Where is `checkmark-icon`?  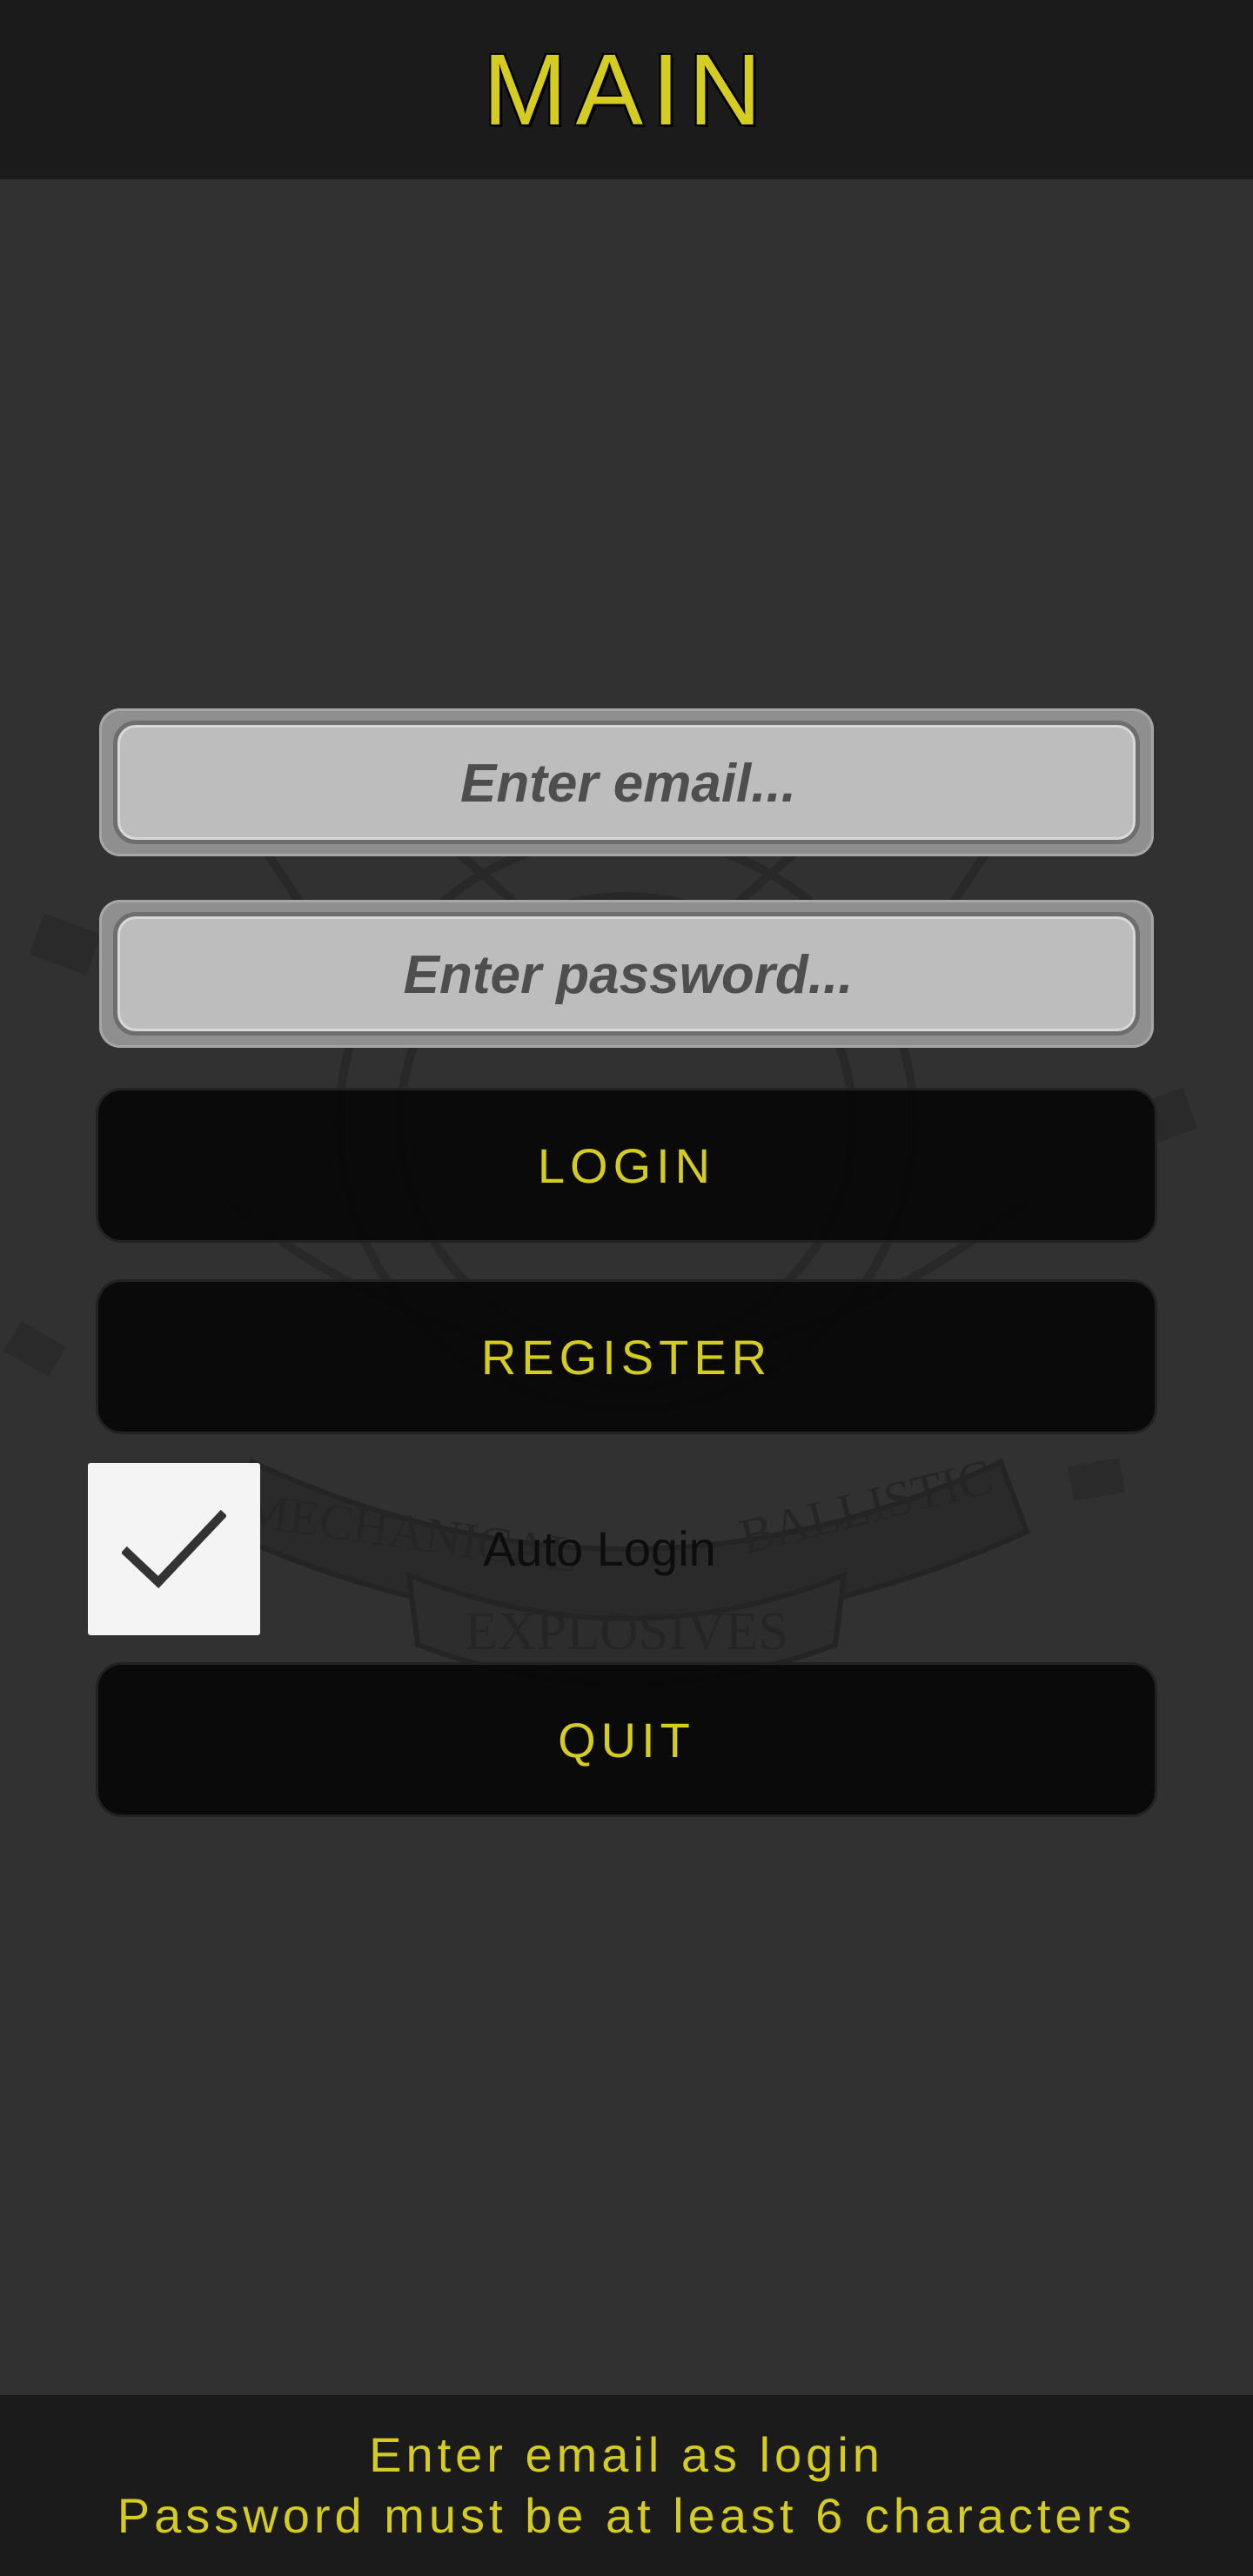 checkmark-icon is located at coordinates (174, 1549).